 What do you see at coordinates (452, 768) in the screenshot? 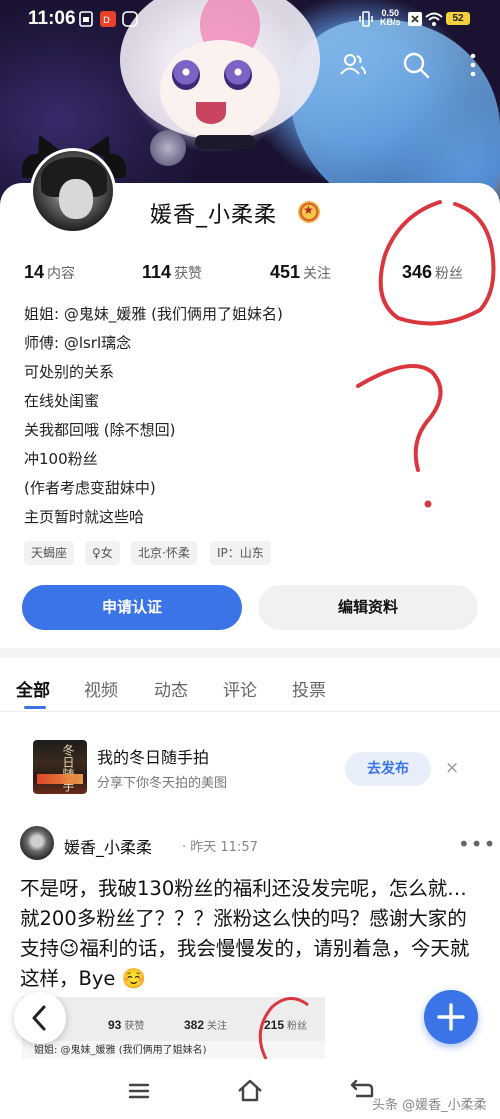
I see `close-icon: ×` at bounding box center [452, 768].